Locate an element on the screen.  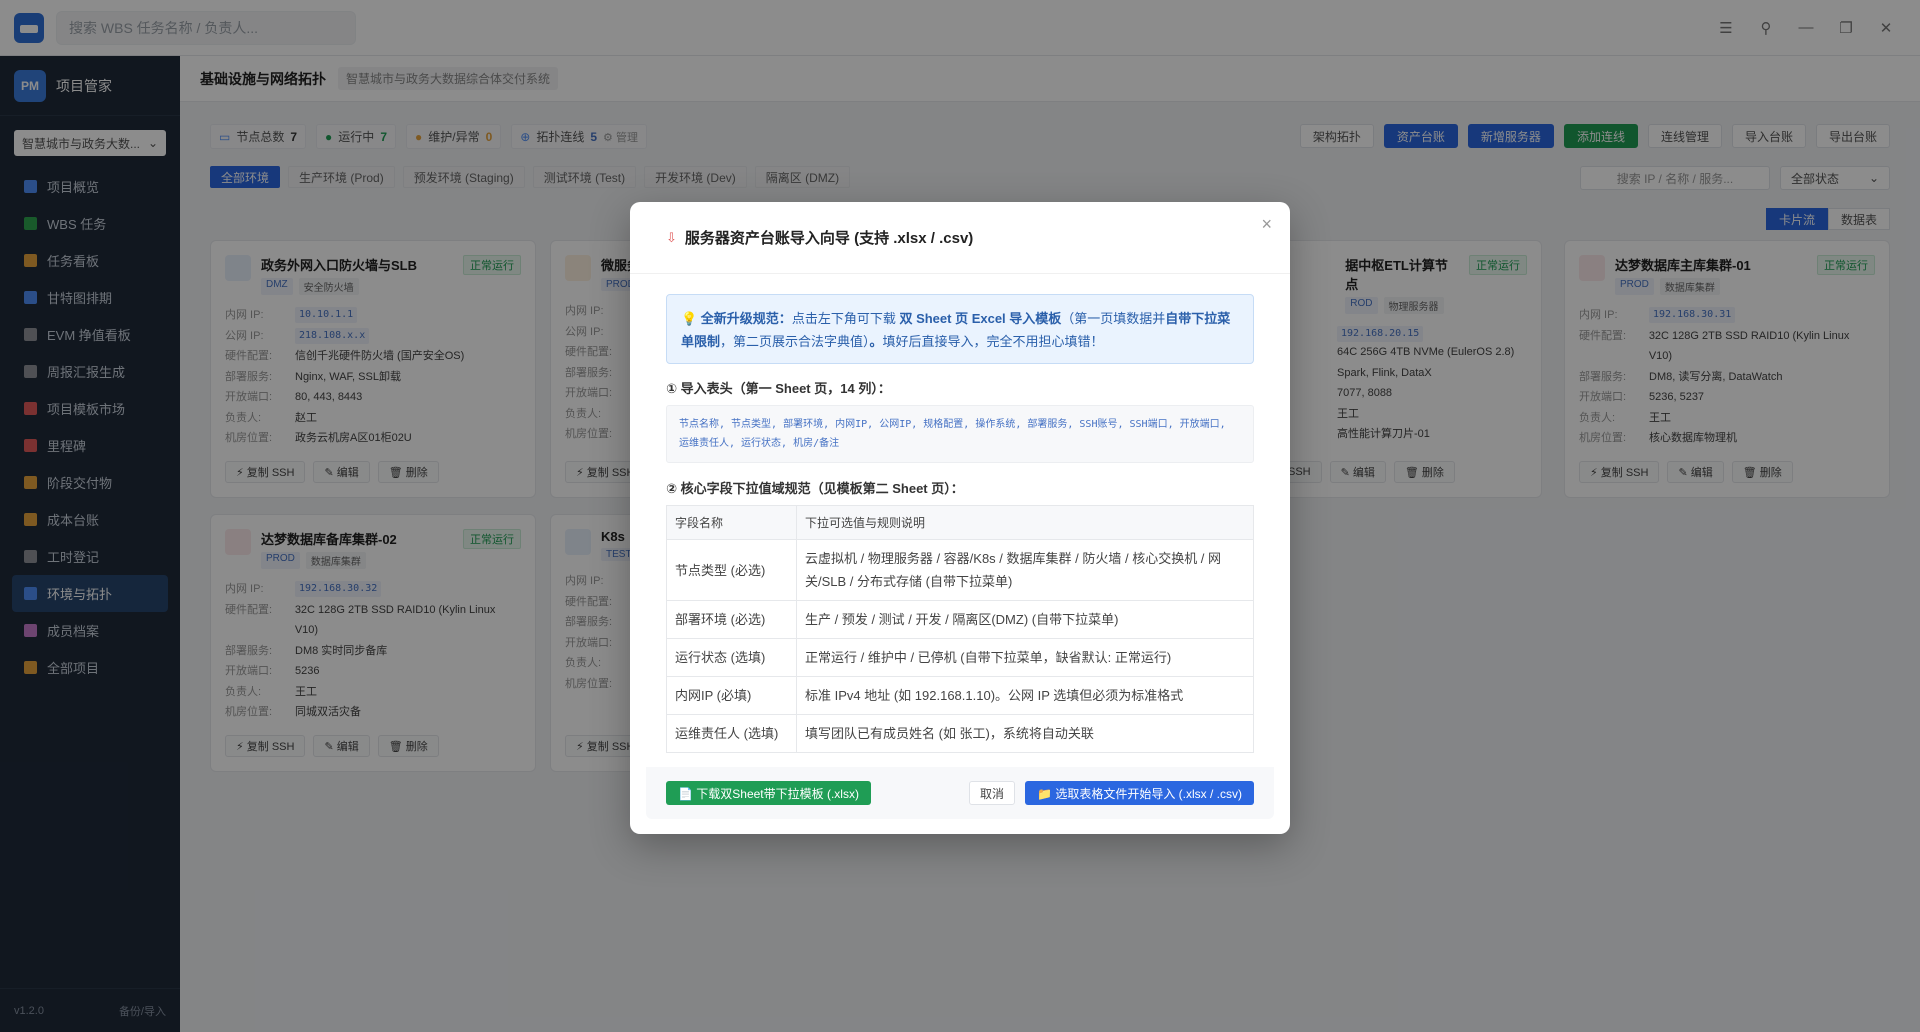
field-name-cell: 运维责任人 (选填) is located at coordinates (731, 733).